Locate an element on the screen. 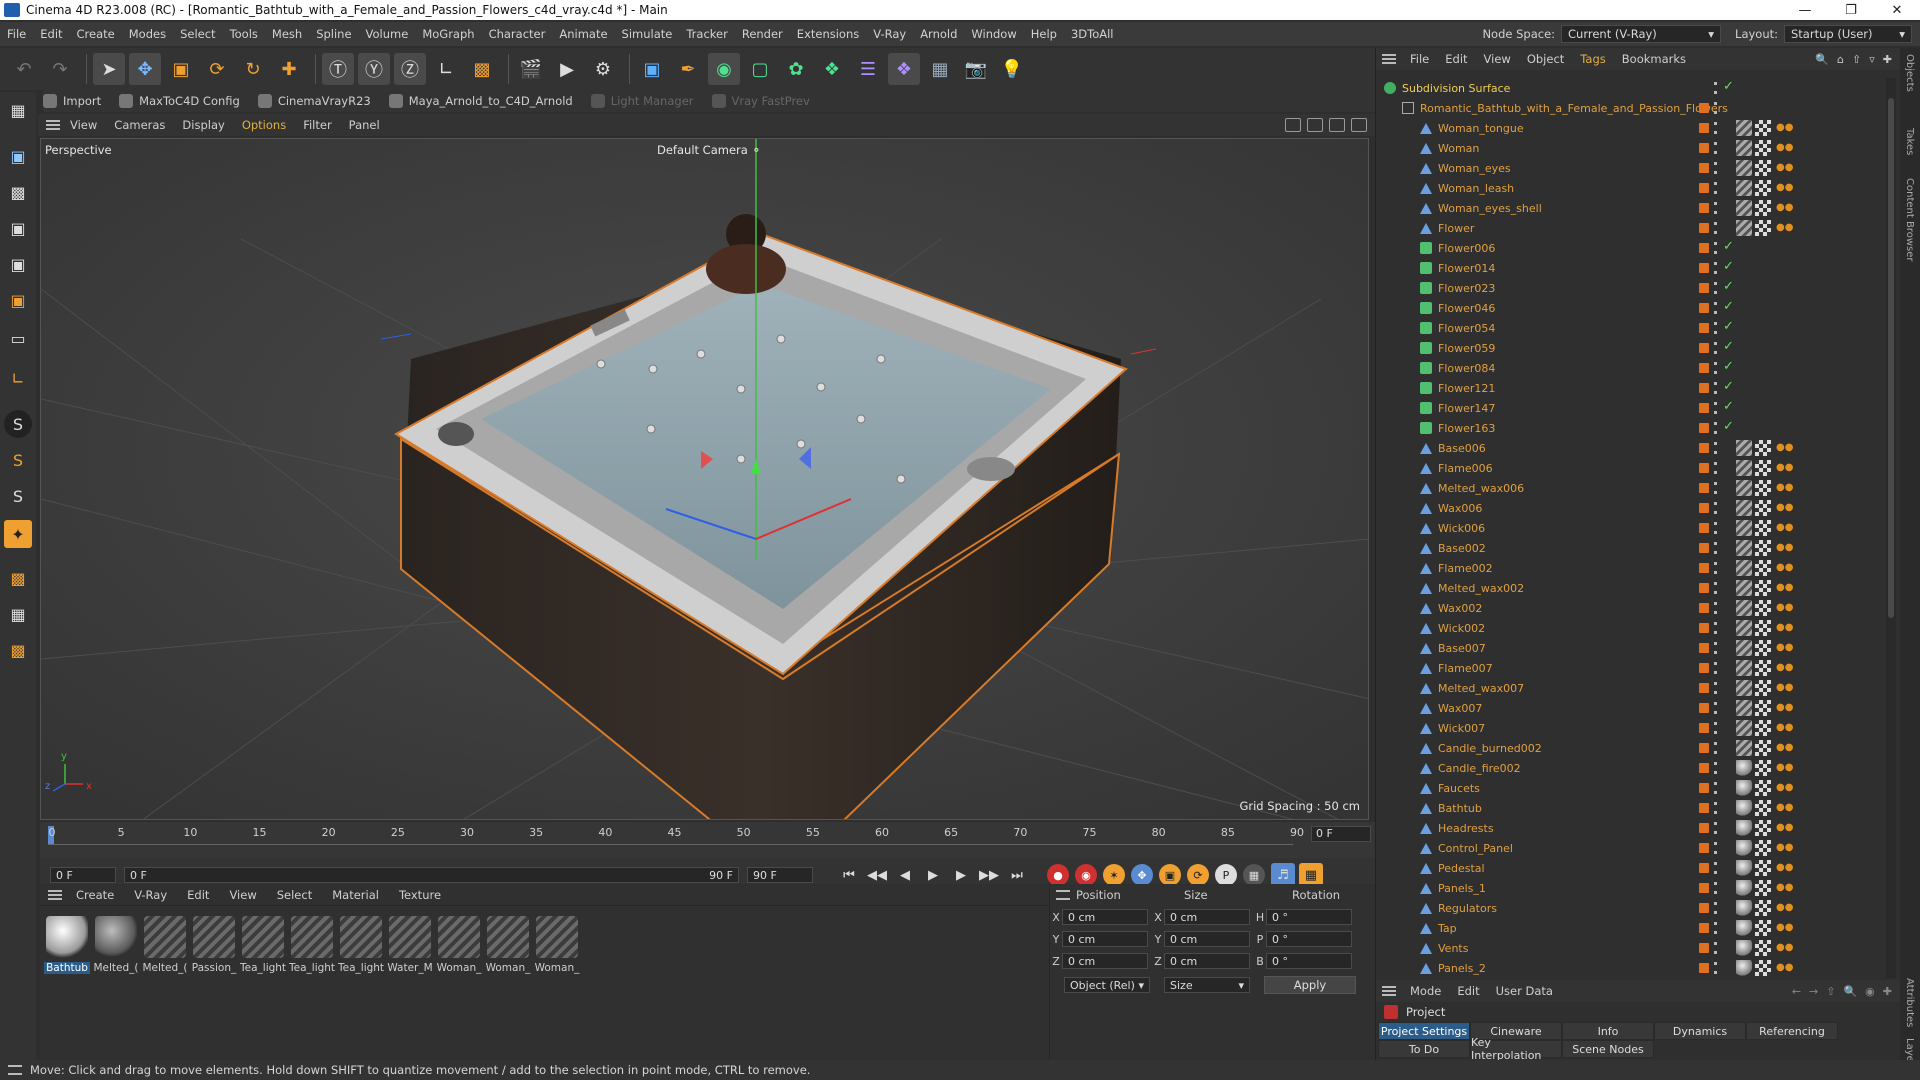  x-axis-lock-icon: Ⓣ is located at coordinates (338, 69).